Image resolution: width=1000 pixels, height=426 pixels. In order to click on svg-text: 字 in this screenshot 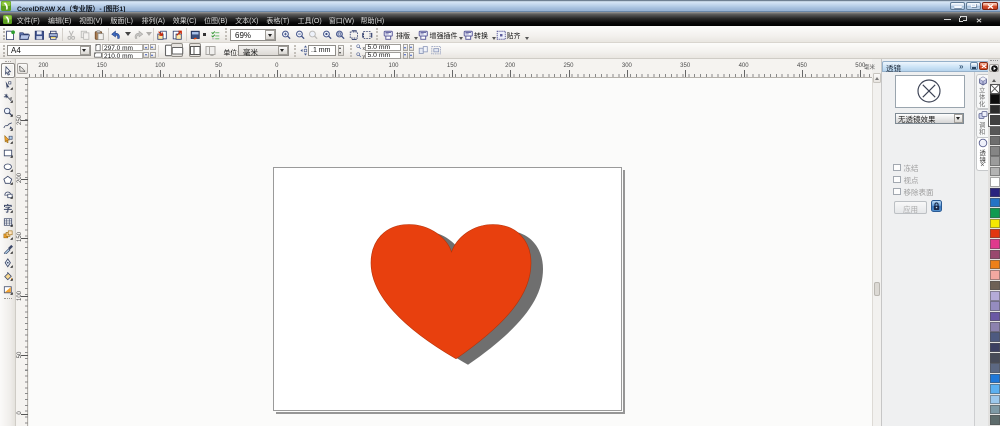, I will do `click(7, 208)`.